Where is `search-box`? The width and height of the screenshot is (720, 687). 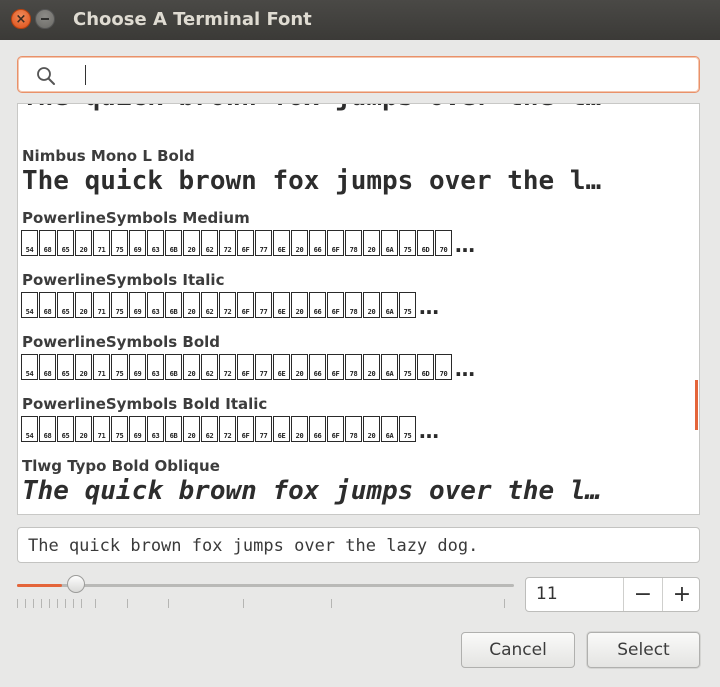
search-box is located at coordinates (358, 74).